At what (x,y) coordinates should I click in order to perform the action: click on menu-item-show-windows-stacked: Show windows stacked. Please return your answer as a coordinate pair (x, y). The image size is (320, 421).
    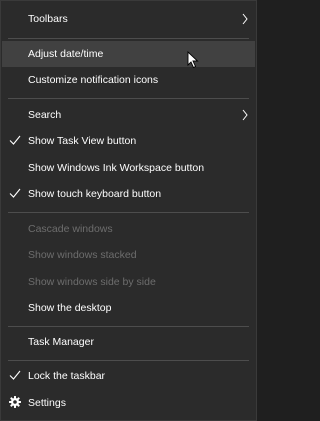
    Looking at the image, I should click on (128, 255).